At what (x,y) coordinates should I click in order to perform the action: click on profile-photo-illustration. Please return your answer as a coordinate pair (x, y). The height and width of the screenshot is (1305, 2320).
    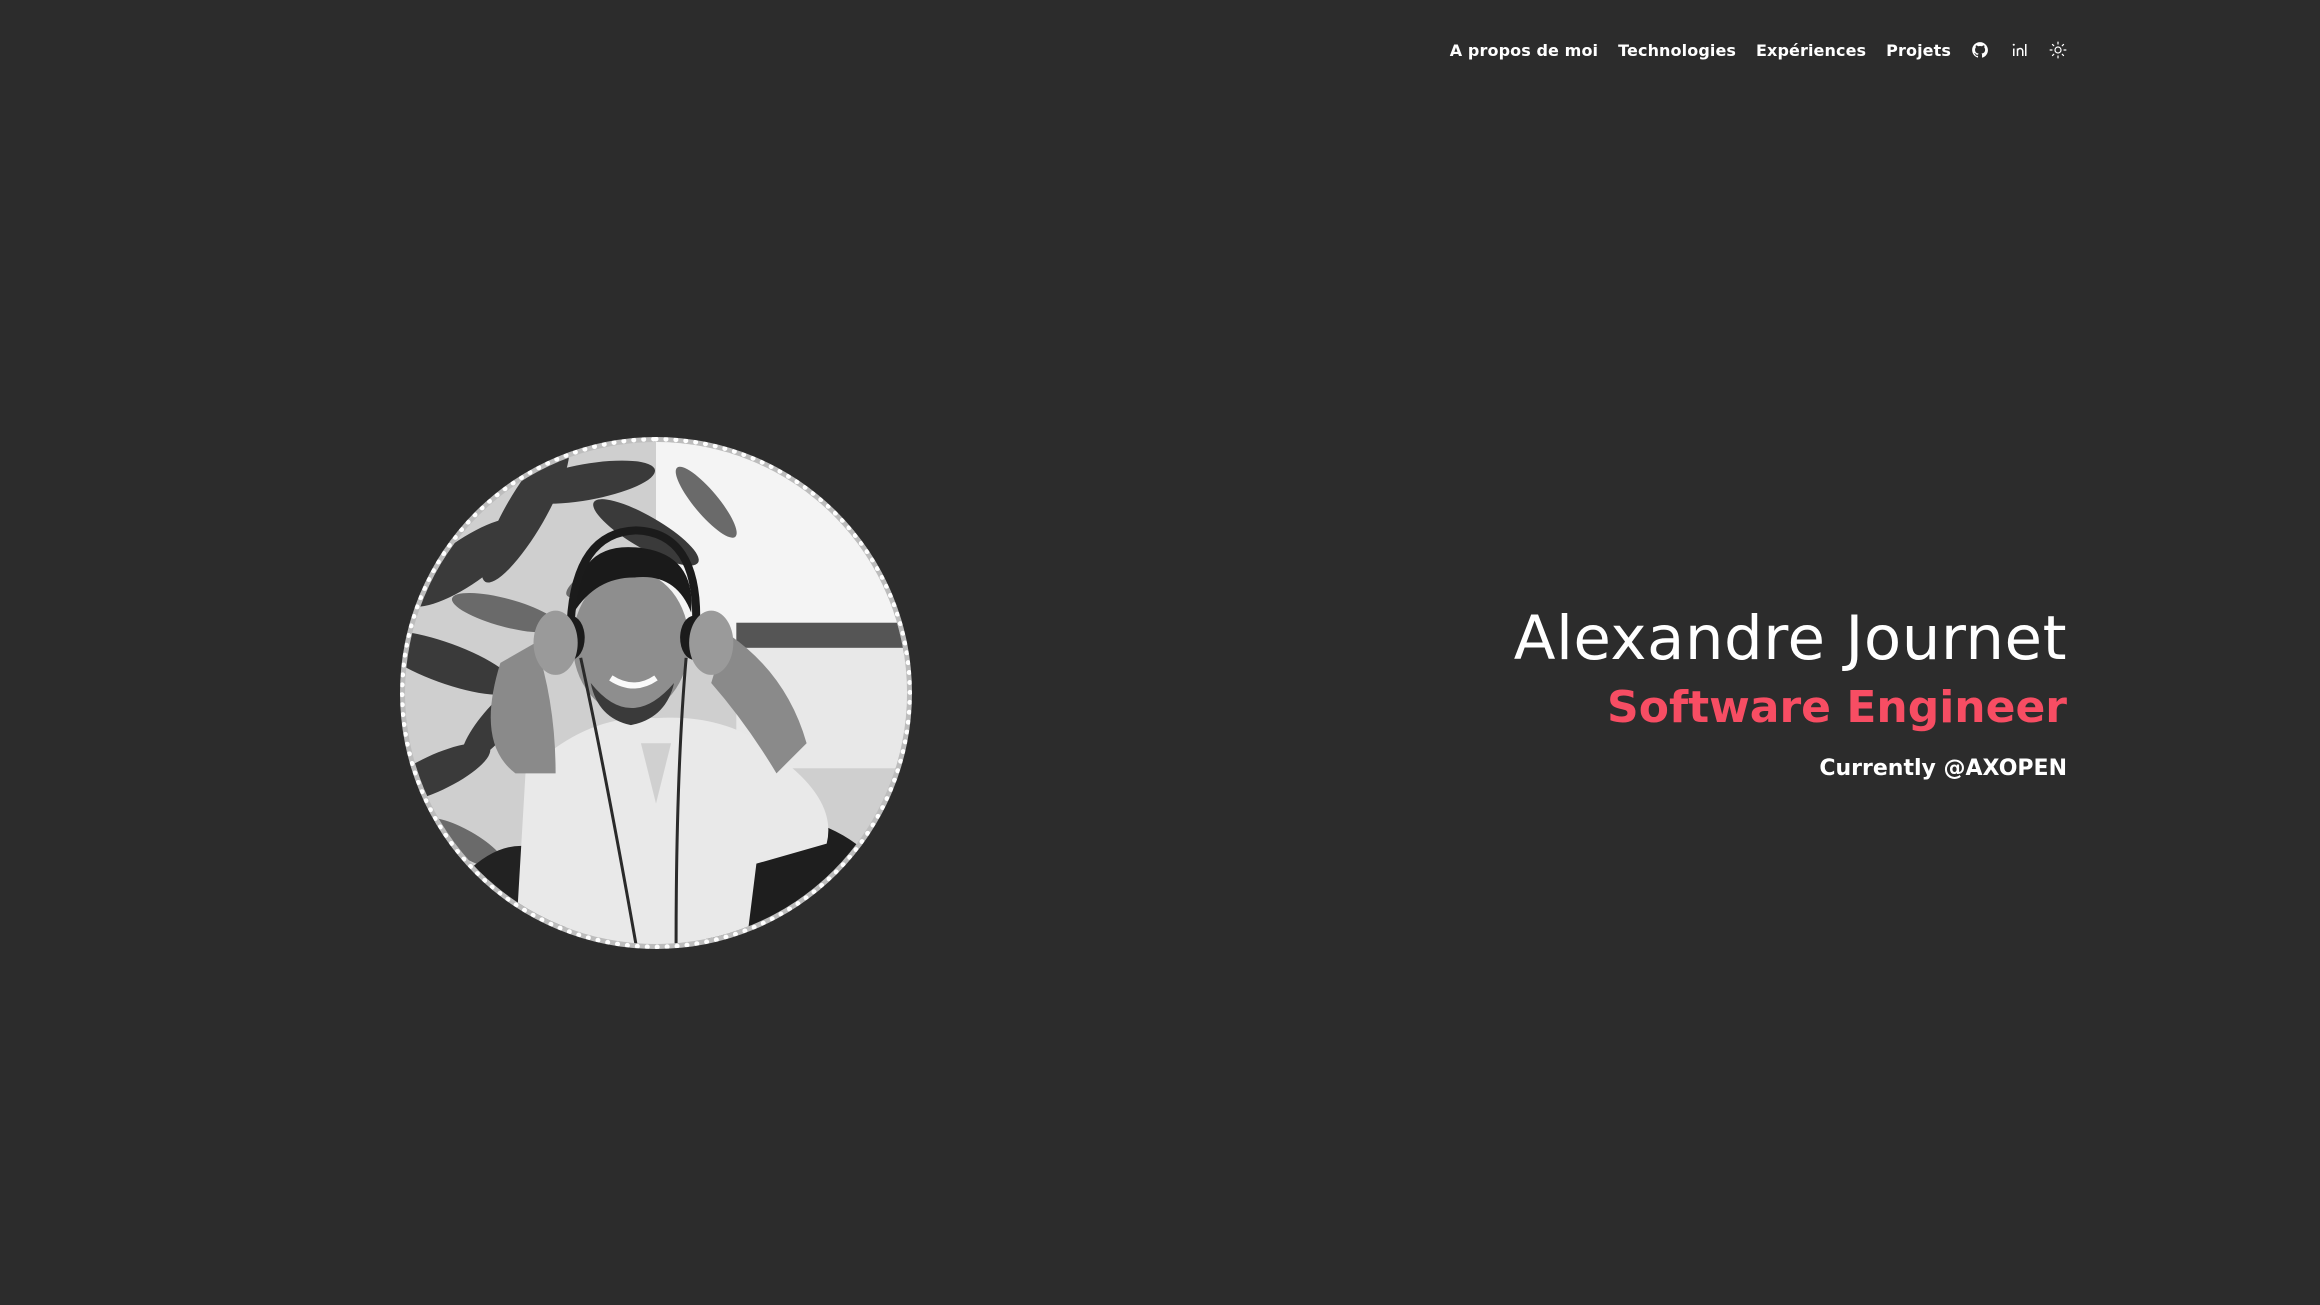
    Looking at the image, I should click on (656, 693).